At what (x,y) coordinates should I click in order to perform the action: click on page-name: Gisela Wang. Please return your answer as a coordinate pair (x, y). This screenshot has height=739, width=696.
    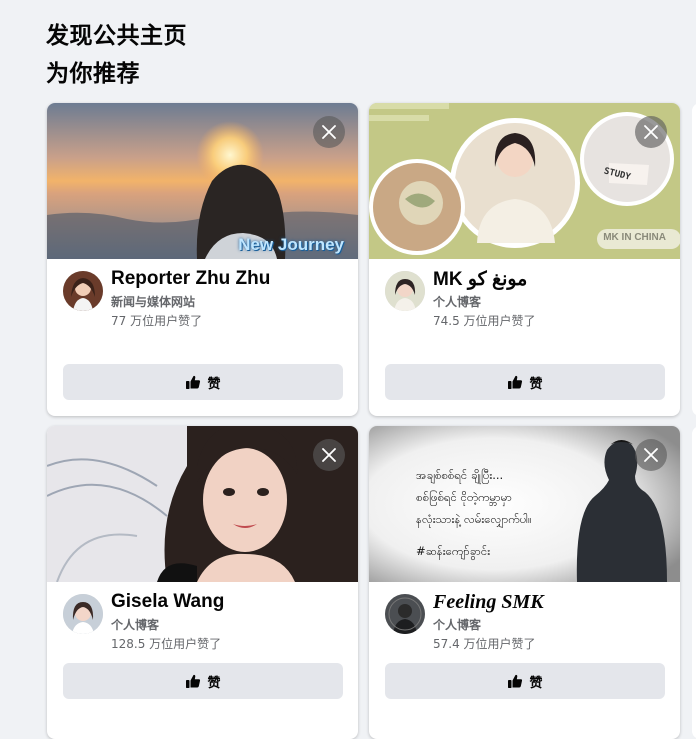
    Looking at the image, I should click on (167, 602).